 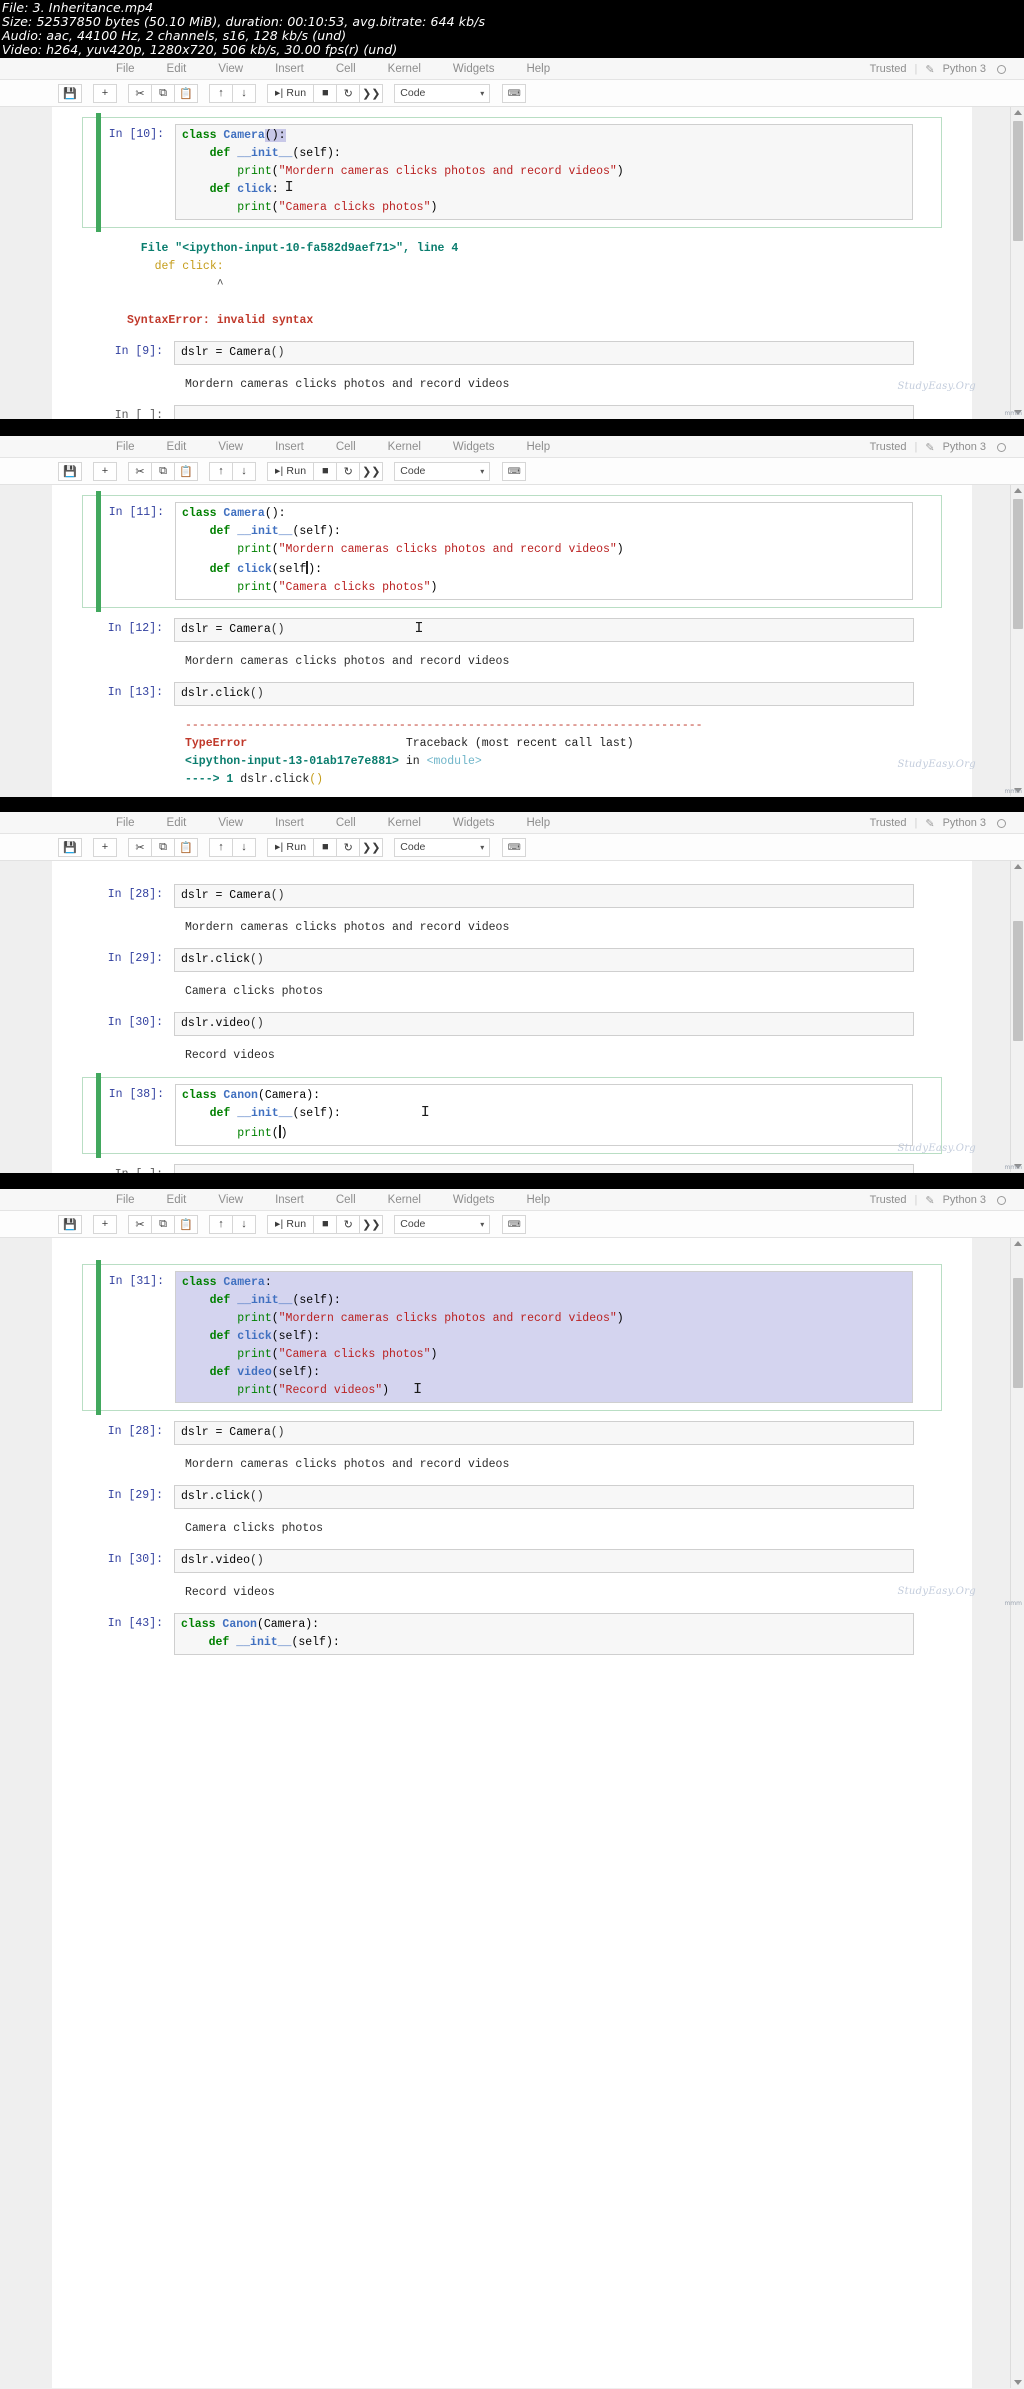 What do you see at coordinates (70, 1224) in the screenshot?
I see `save-icon: 💾` at bounding box center [70, 1224].